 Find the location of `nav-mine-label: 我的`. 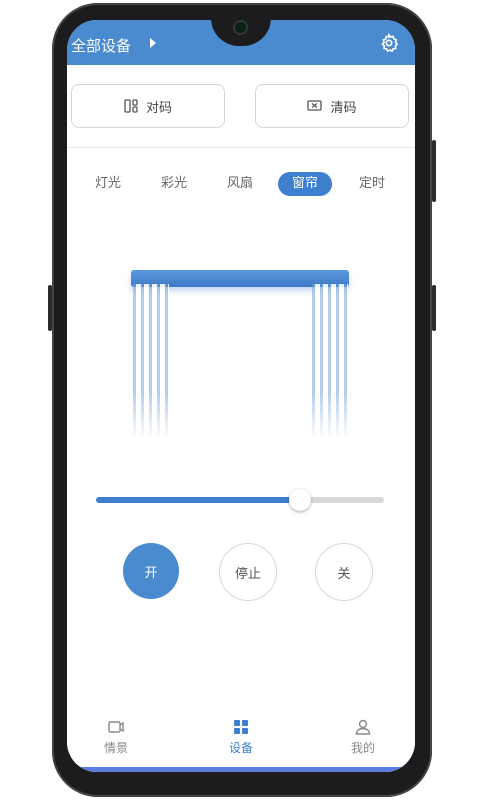

nav-mine-label: 我的 is located at coordinates (362, 748).